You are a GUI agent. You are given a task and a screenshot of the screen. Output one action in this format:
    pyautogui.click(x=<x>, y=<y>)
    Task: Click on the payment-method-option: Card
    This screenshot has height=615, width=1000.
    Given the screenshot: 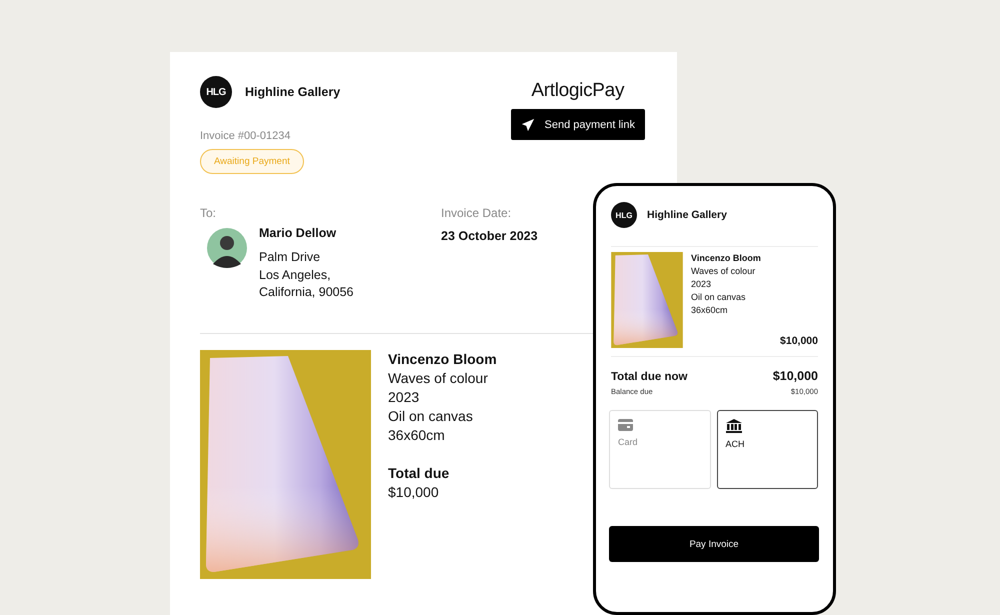 What is the action you would take?
    pyautogui.click(x=659, y=449)
    